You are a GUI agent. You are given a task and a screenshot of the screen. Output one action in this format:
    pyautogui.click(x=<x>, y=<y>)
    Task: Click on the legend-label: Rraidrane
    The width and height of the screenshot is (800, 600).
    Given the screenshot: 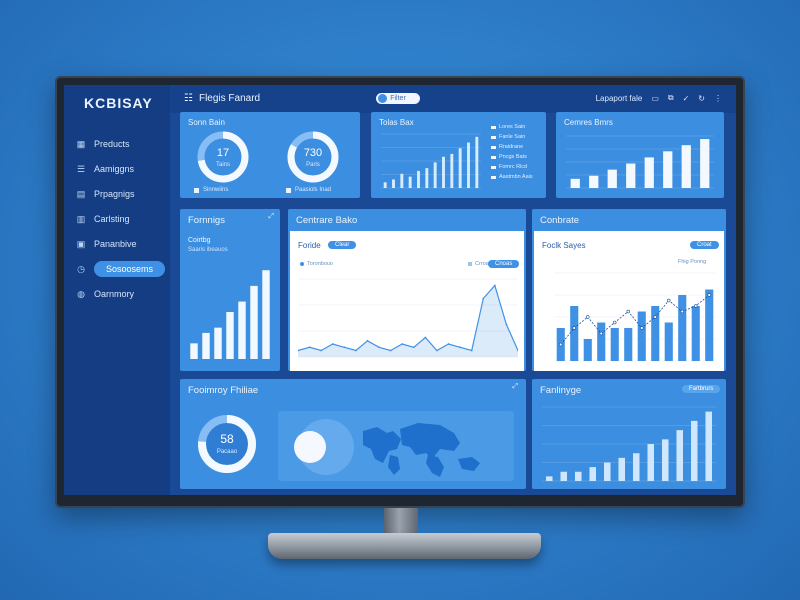 What is the action you would take?
    pyautogui.click(x=511, y=147)
    